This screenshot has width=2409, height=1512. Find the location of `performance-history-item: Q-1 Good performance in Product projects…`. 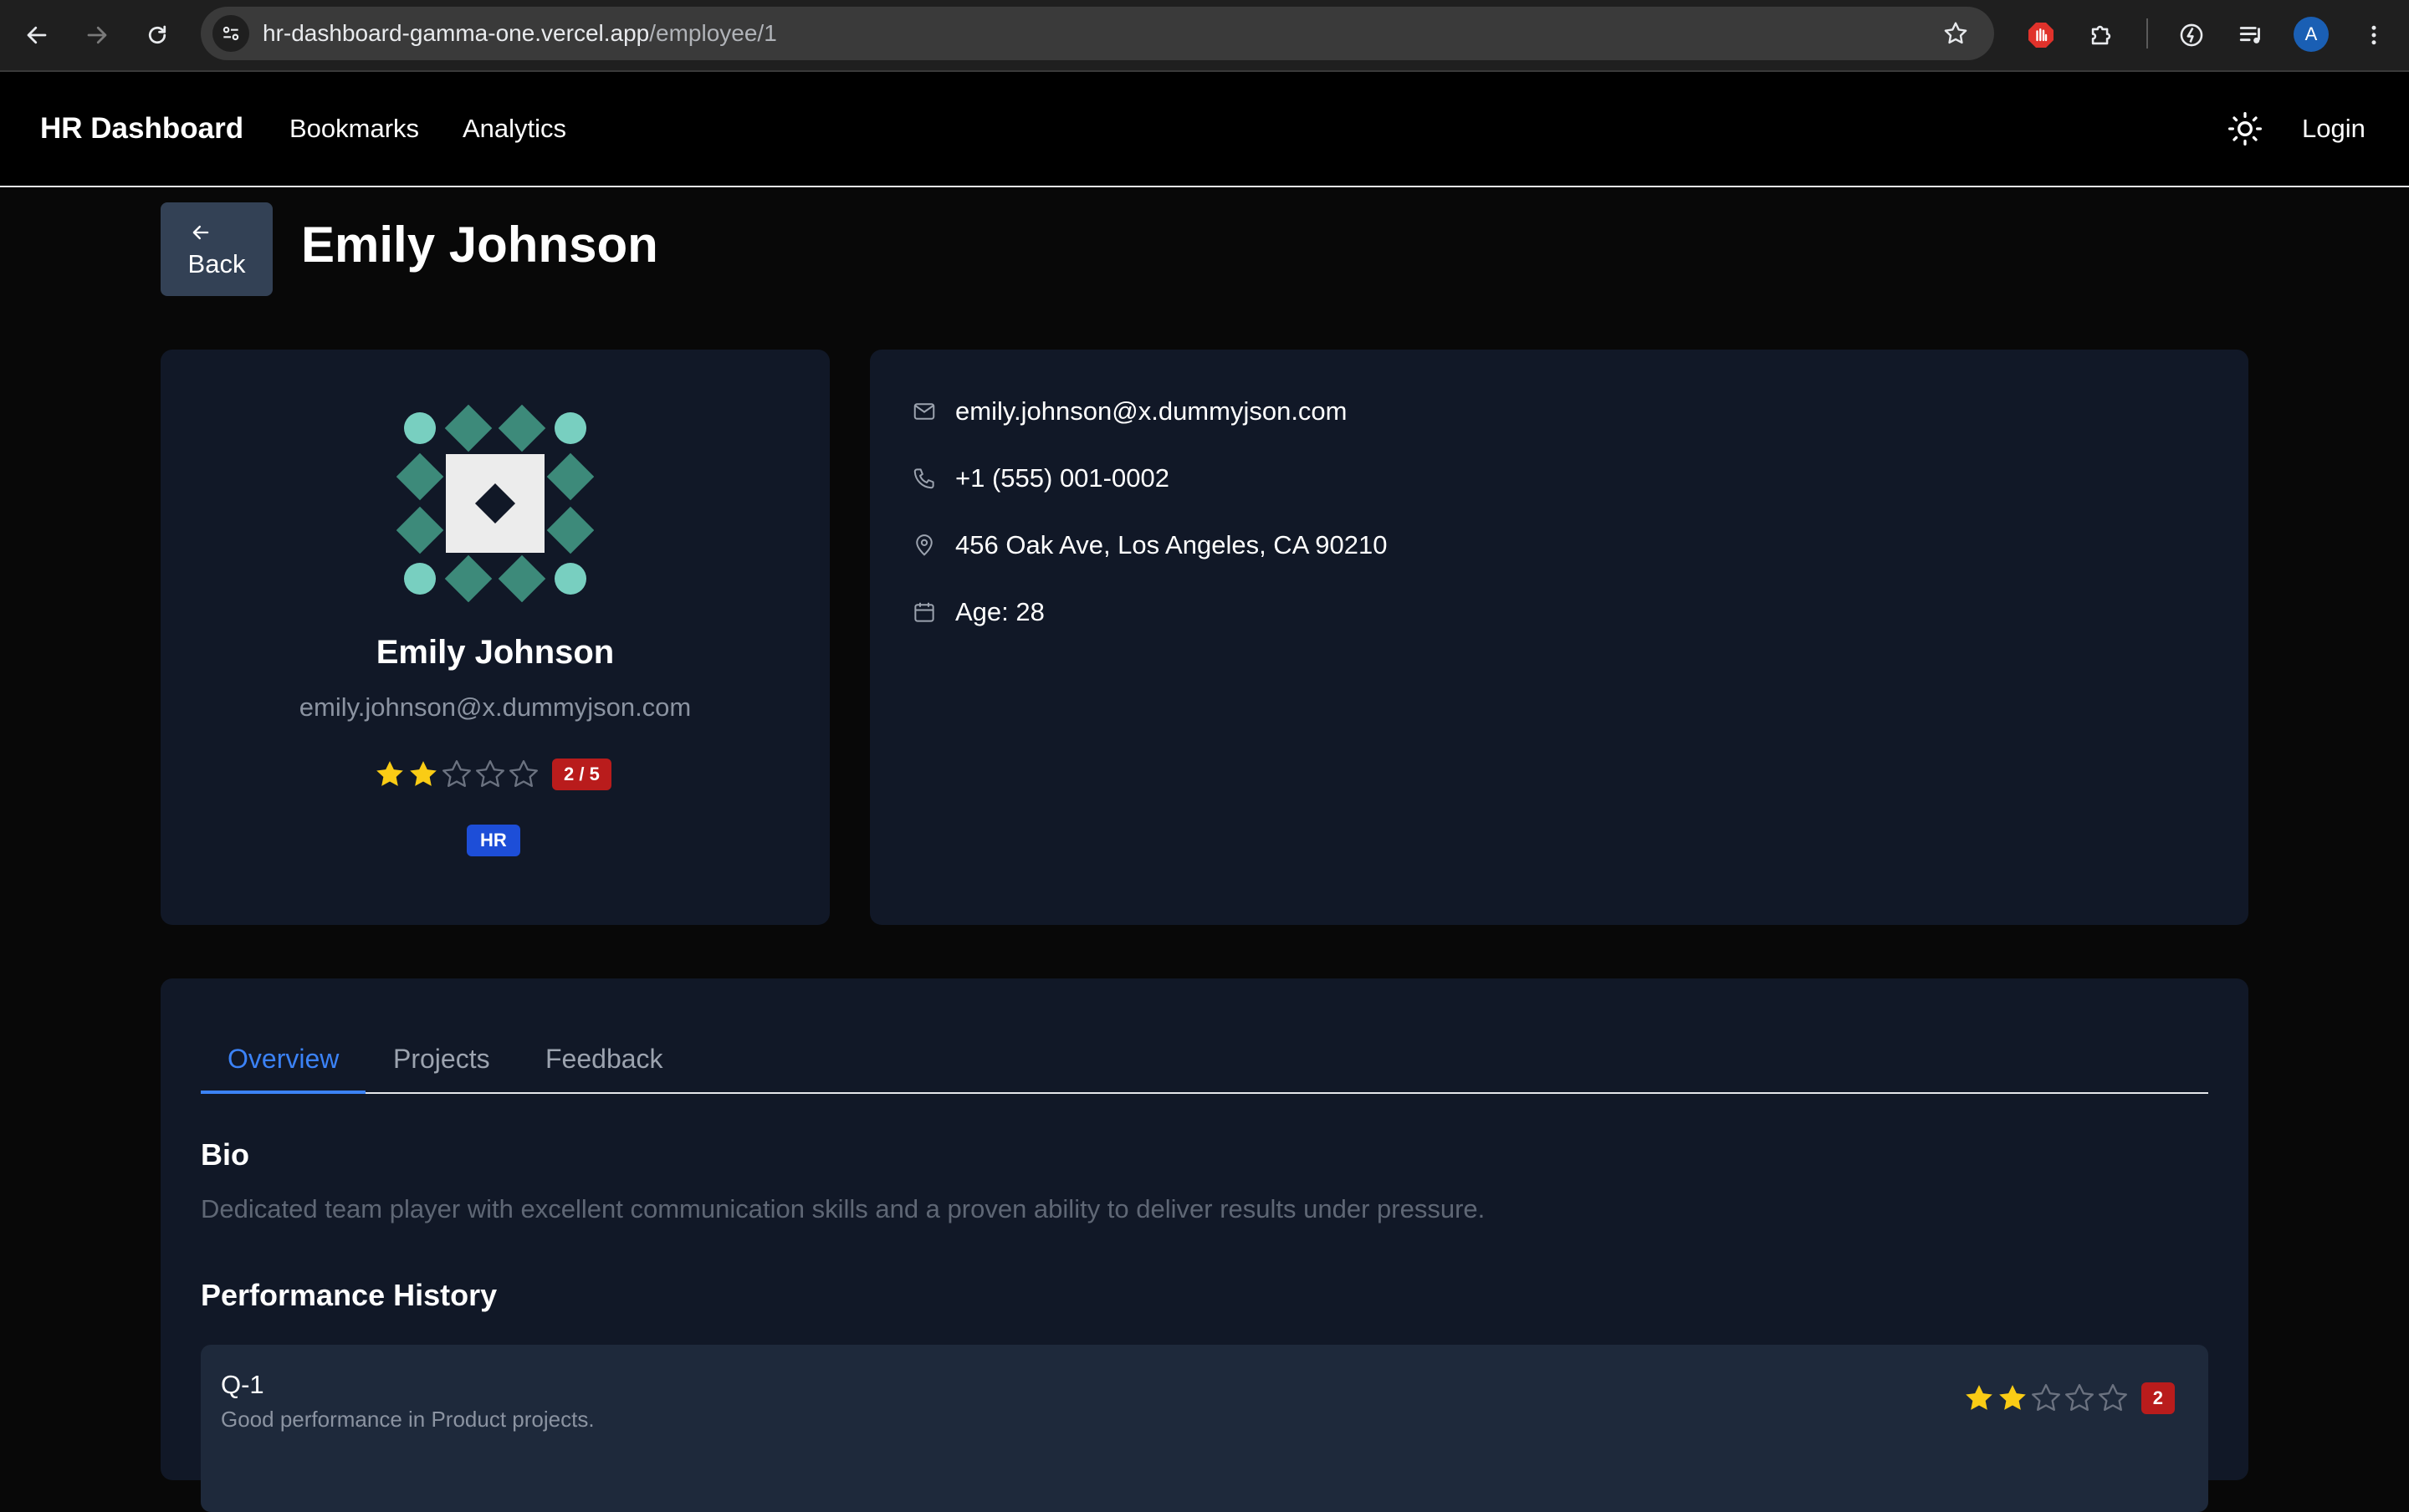

performance-history-item: Q-1 Good performance in Product projects… is located at coordinates (1204, 1428).